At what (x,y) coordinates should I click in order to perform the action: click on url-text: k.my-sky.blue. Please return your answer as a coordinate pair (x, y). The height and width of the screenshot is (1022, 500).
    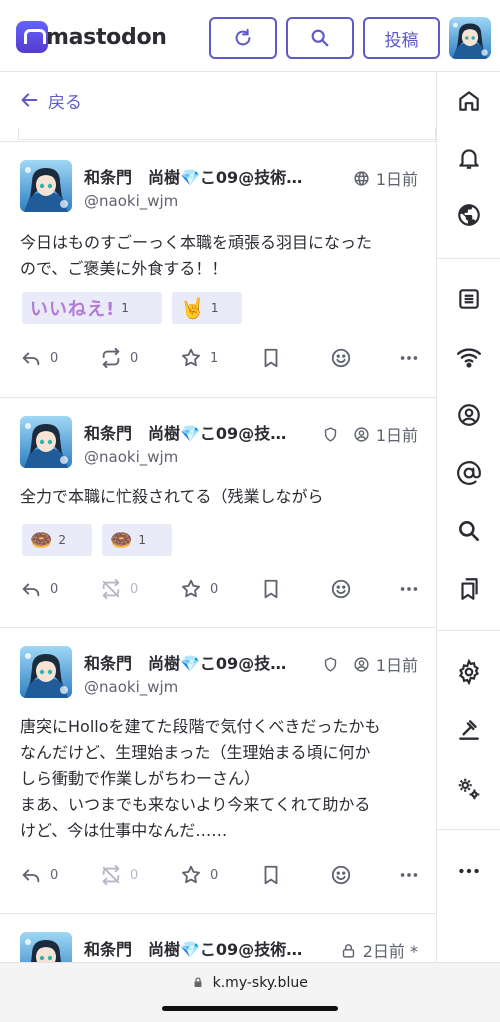
    Looking at the image, I should click on (260, 983).